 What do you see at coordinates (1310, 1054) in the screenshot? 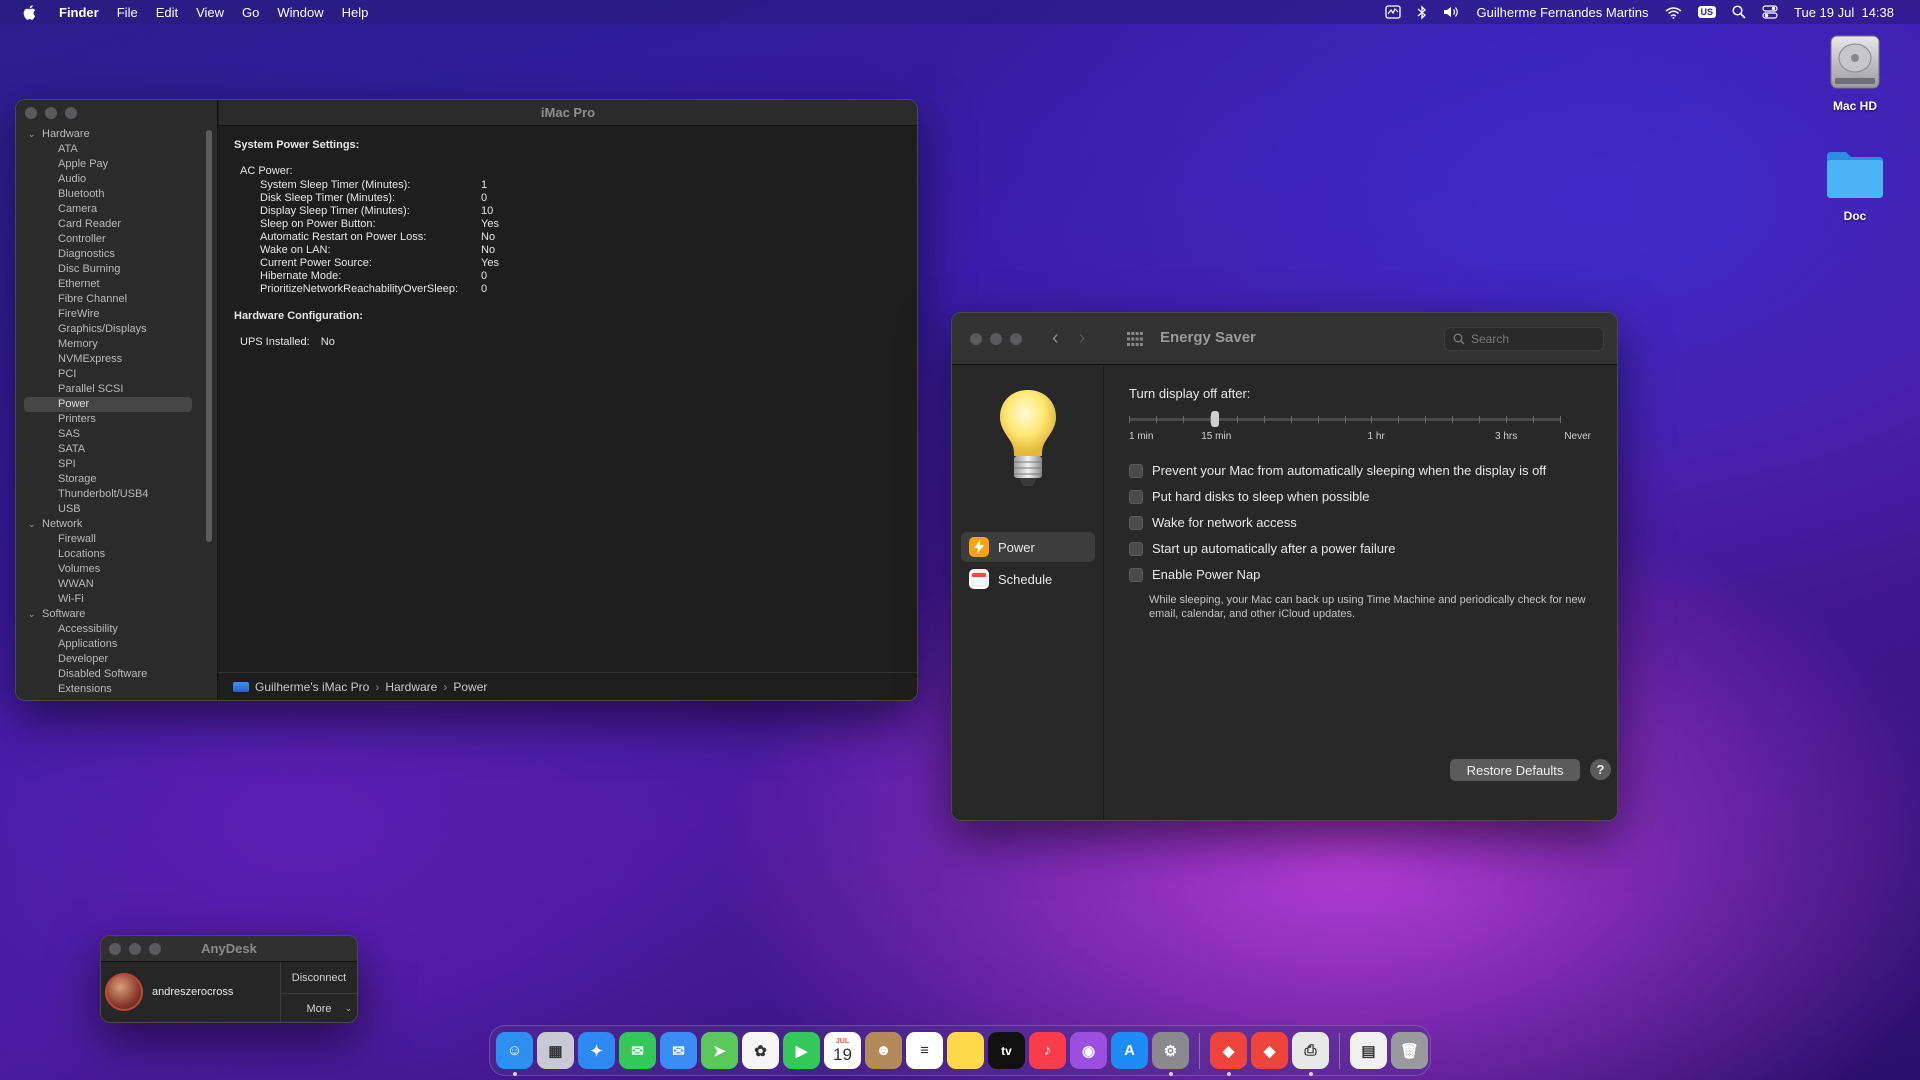
I see `printer-icon: ⎙` at bounding box center [1310, 1054].